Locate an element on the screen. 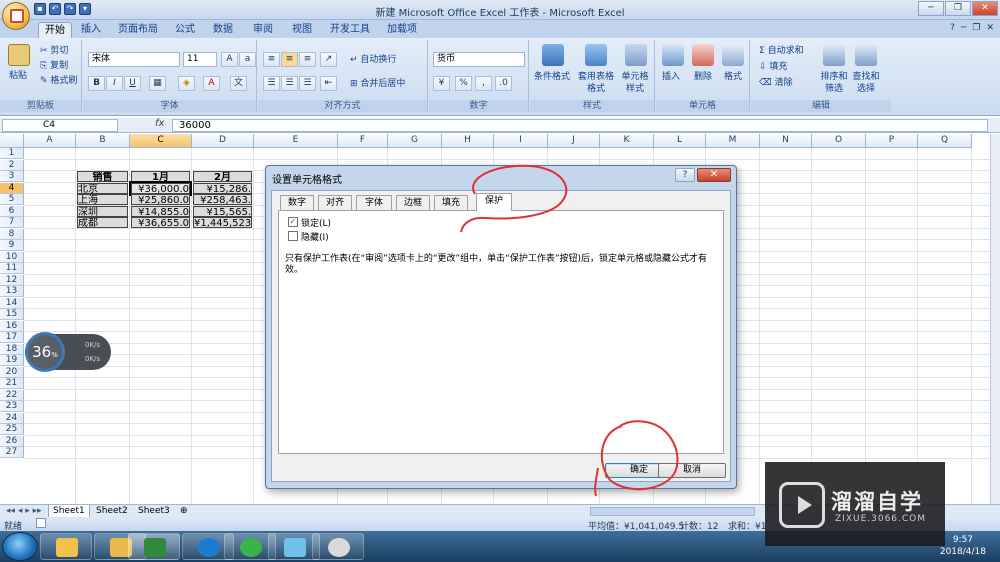 The image size is (1000, 562). taskbar-app-folder is located at coordinates (66, 546).